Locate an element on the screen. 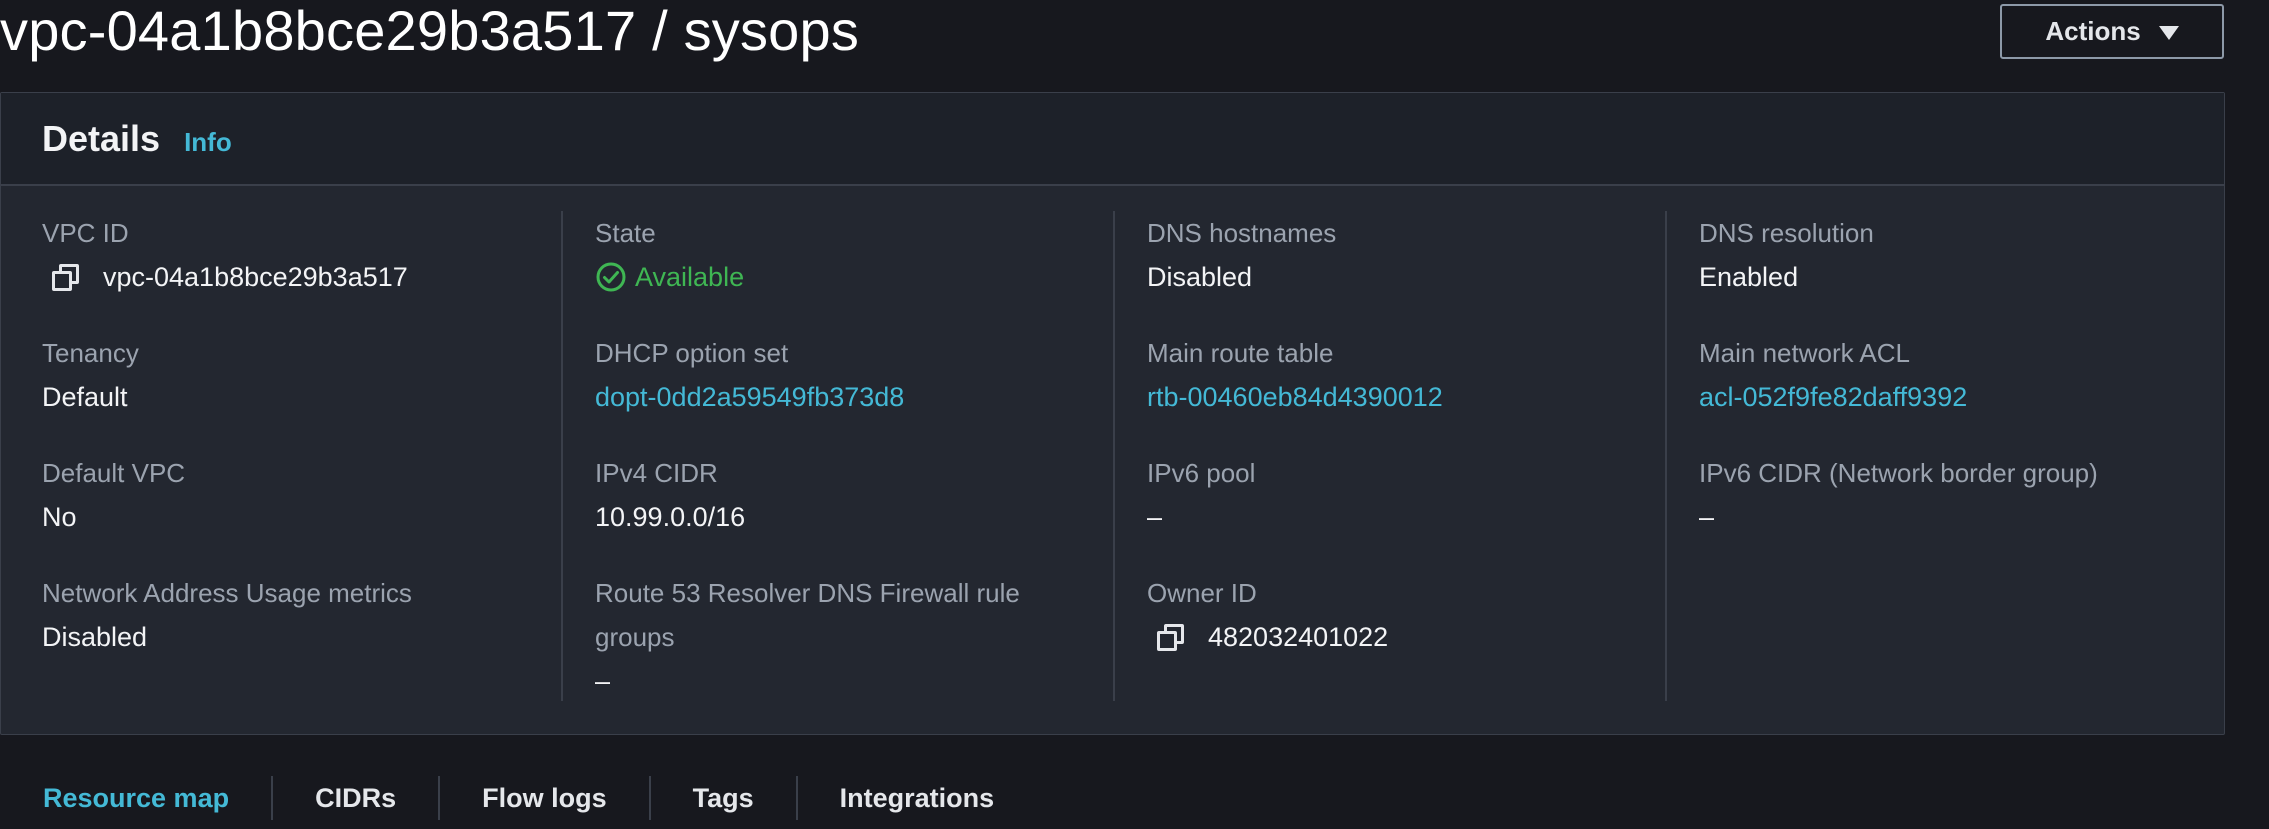 This screenshot has height=829, width=2269. field-label: IPv6 pool is located at coordinates (1201, 473).